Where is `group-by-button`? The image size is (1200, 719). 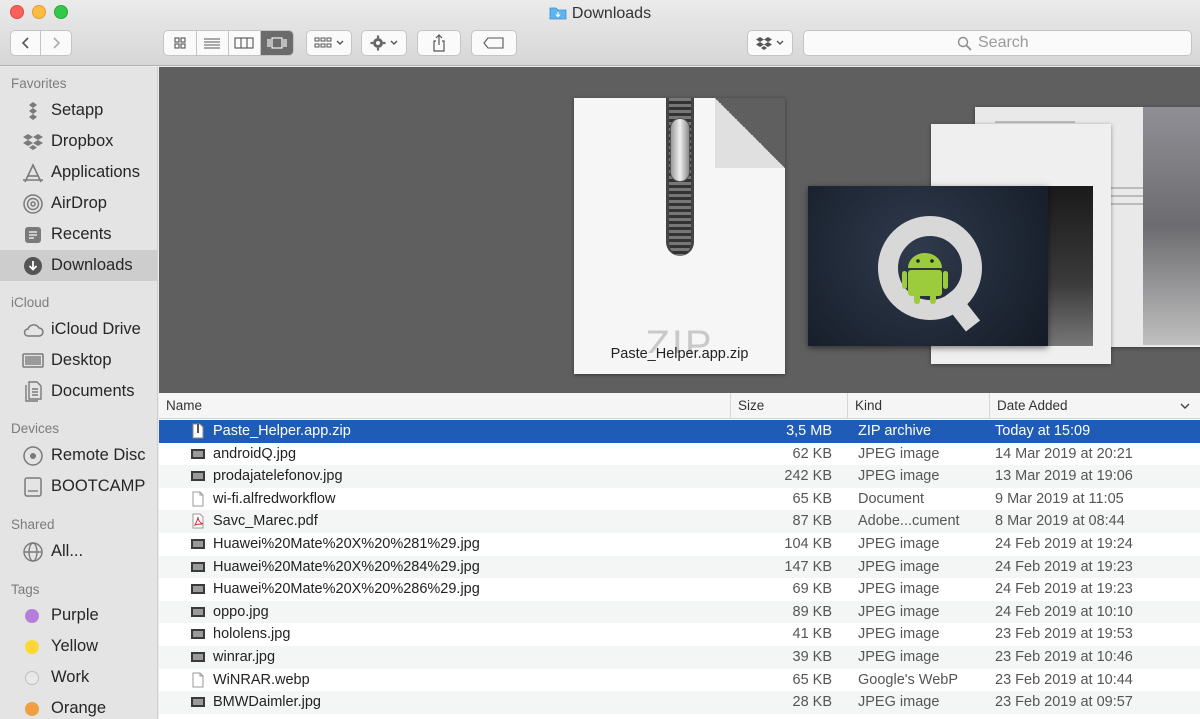
group-by-button is located at coordinates (329, 43).